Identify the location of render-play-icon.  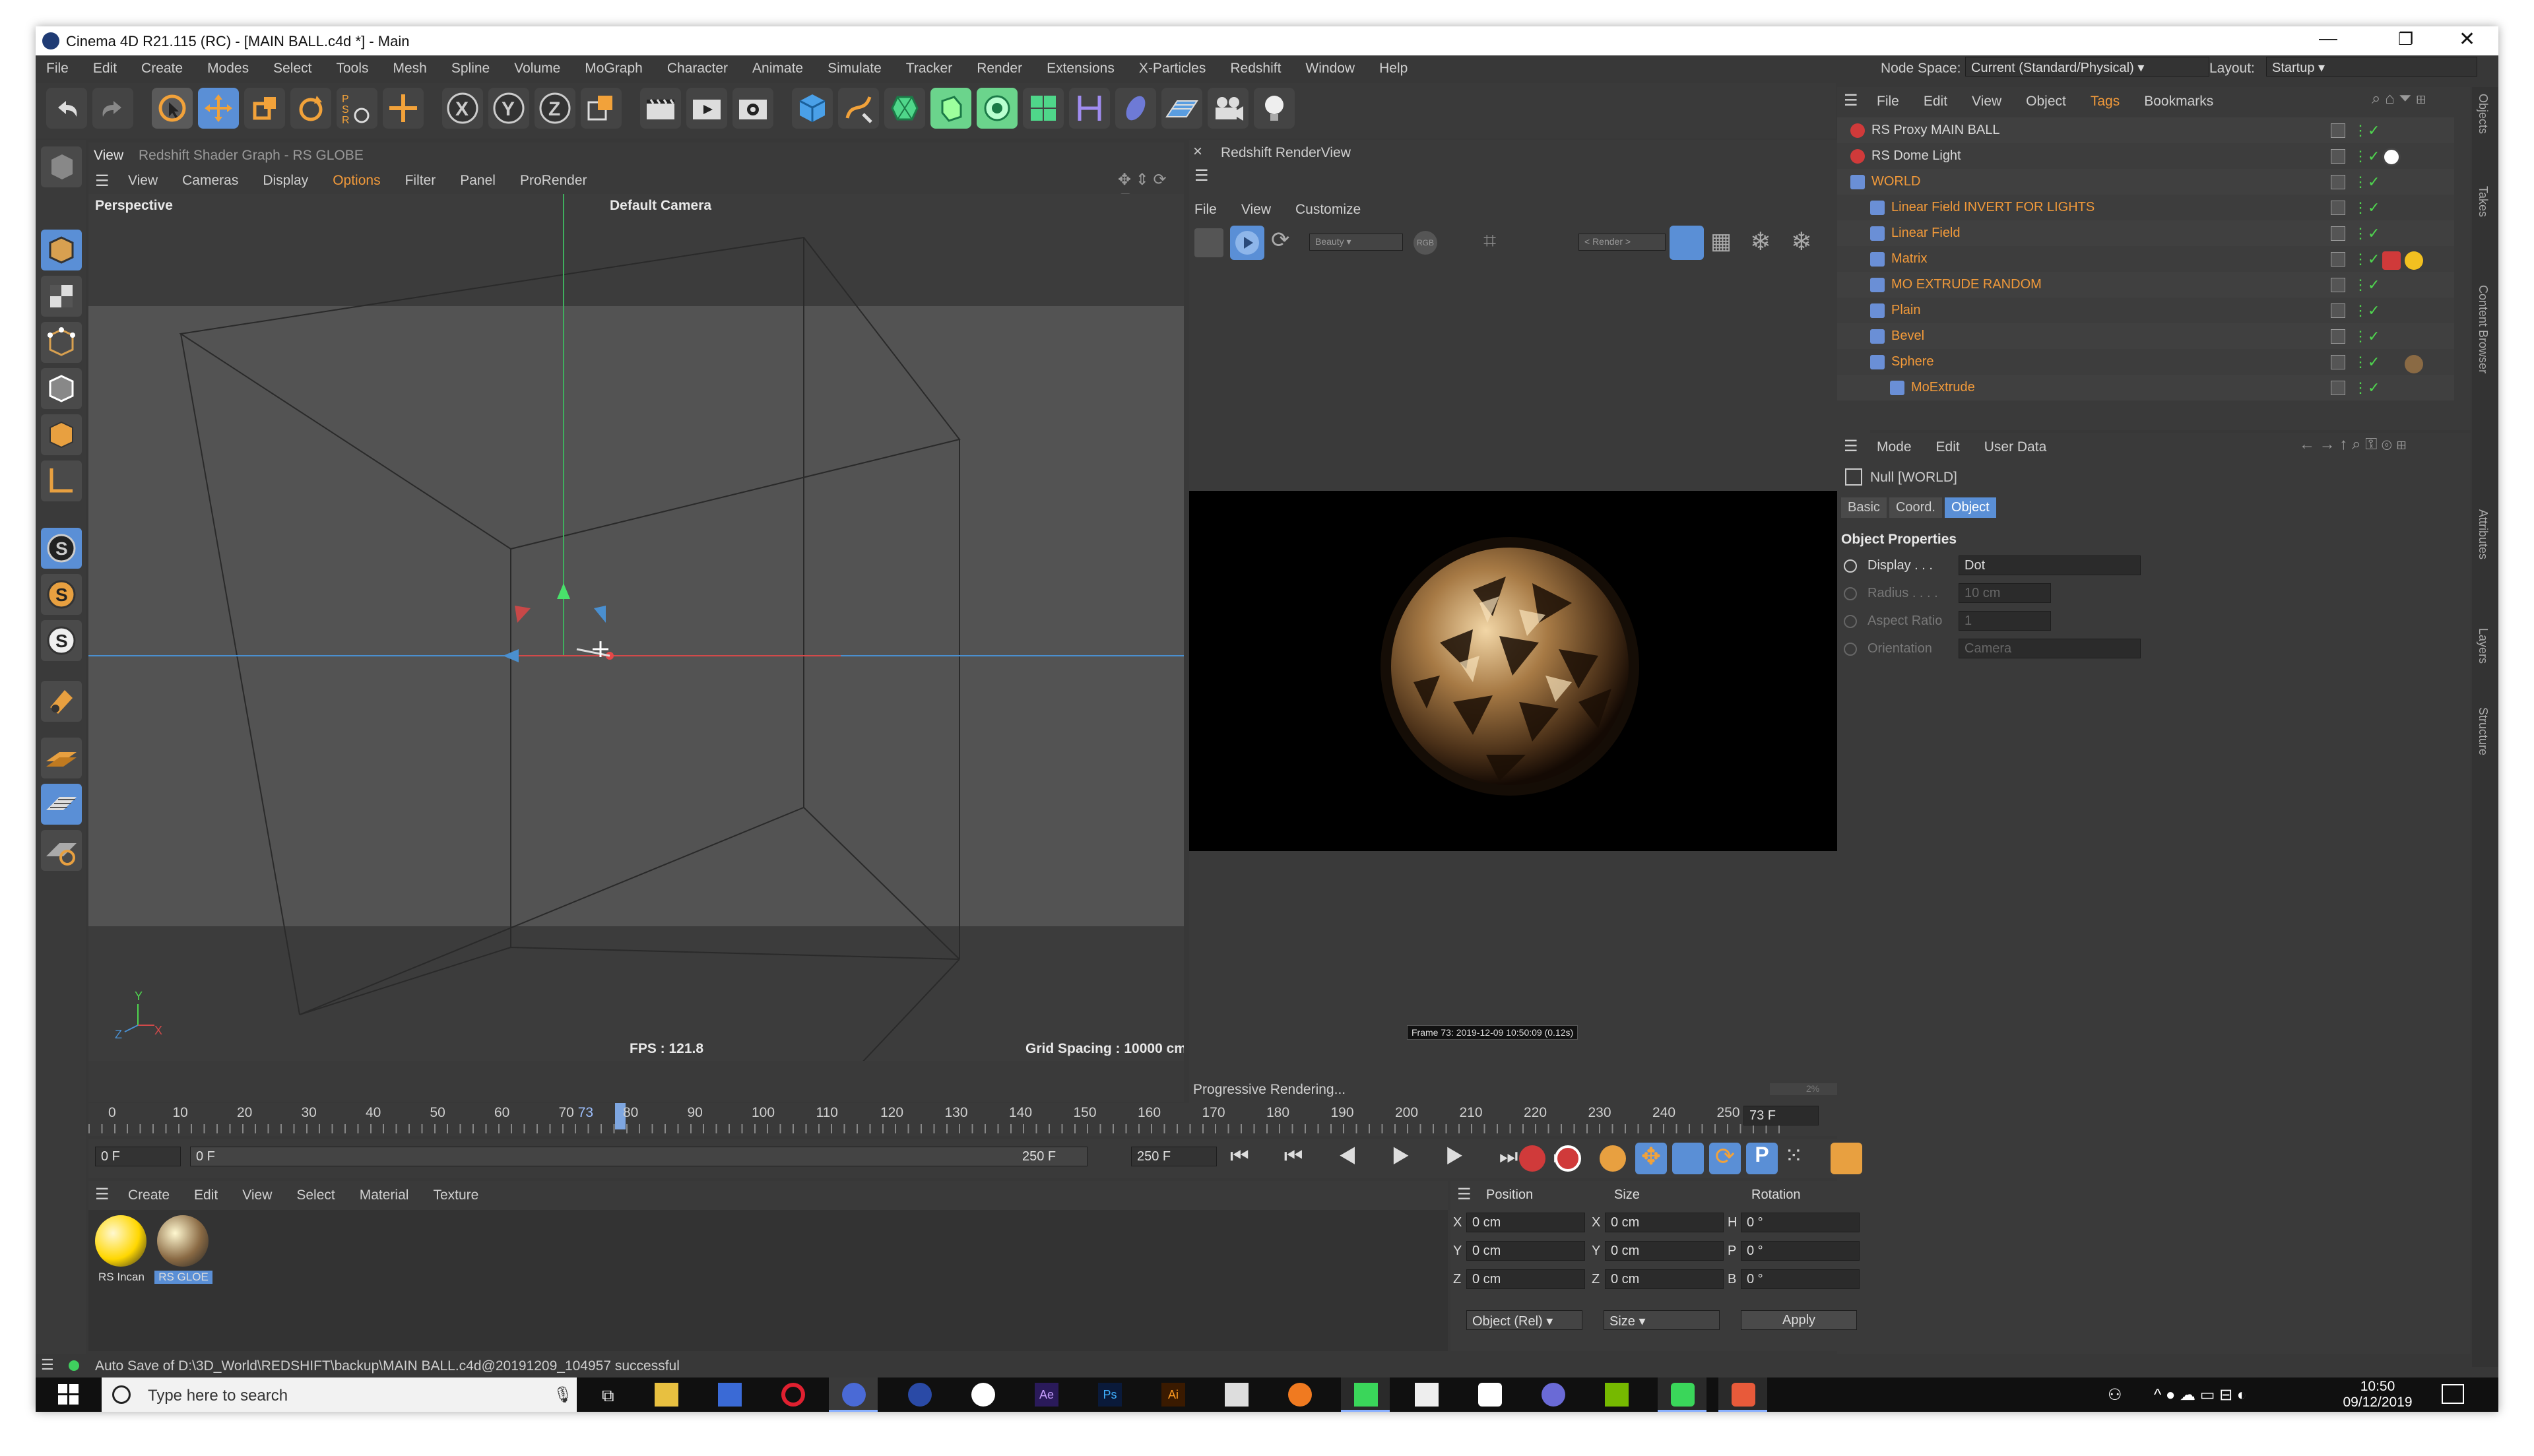
(1247, 243).